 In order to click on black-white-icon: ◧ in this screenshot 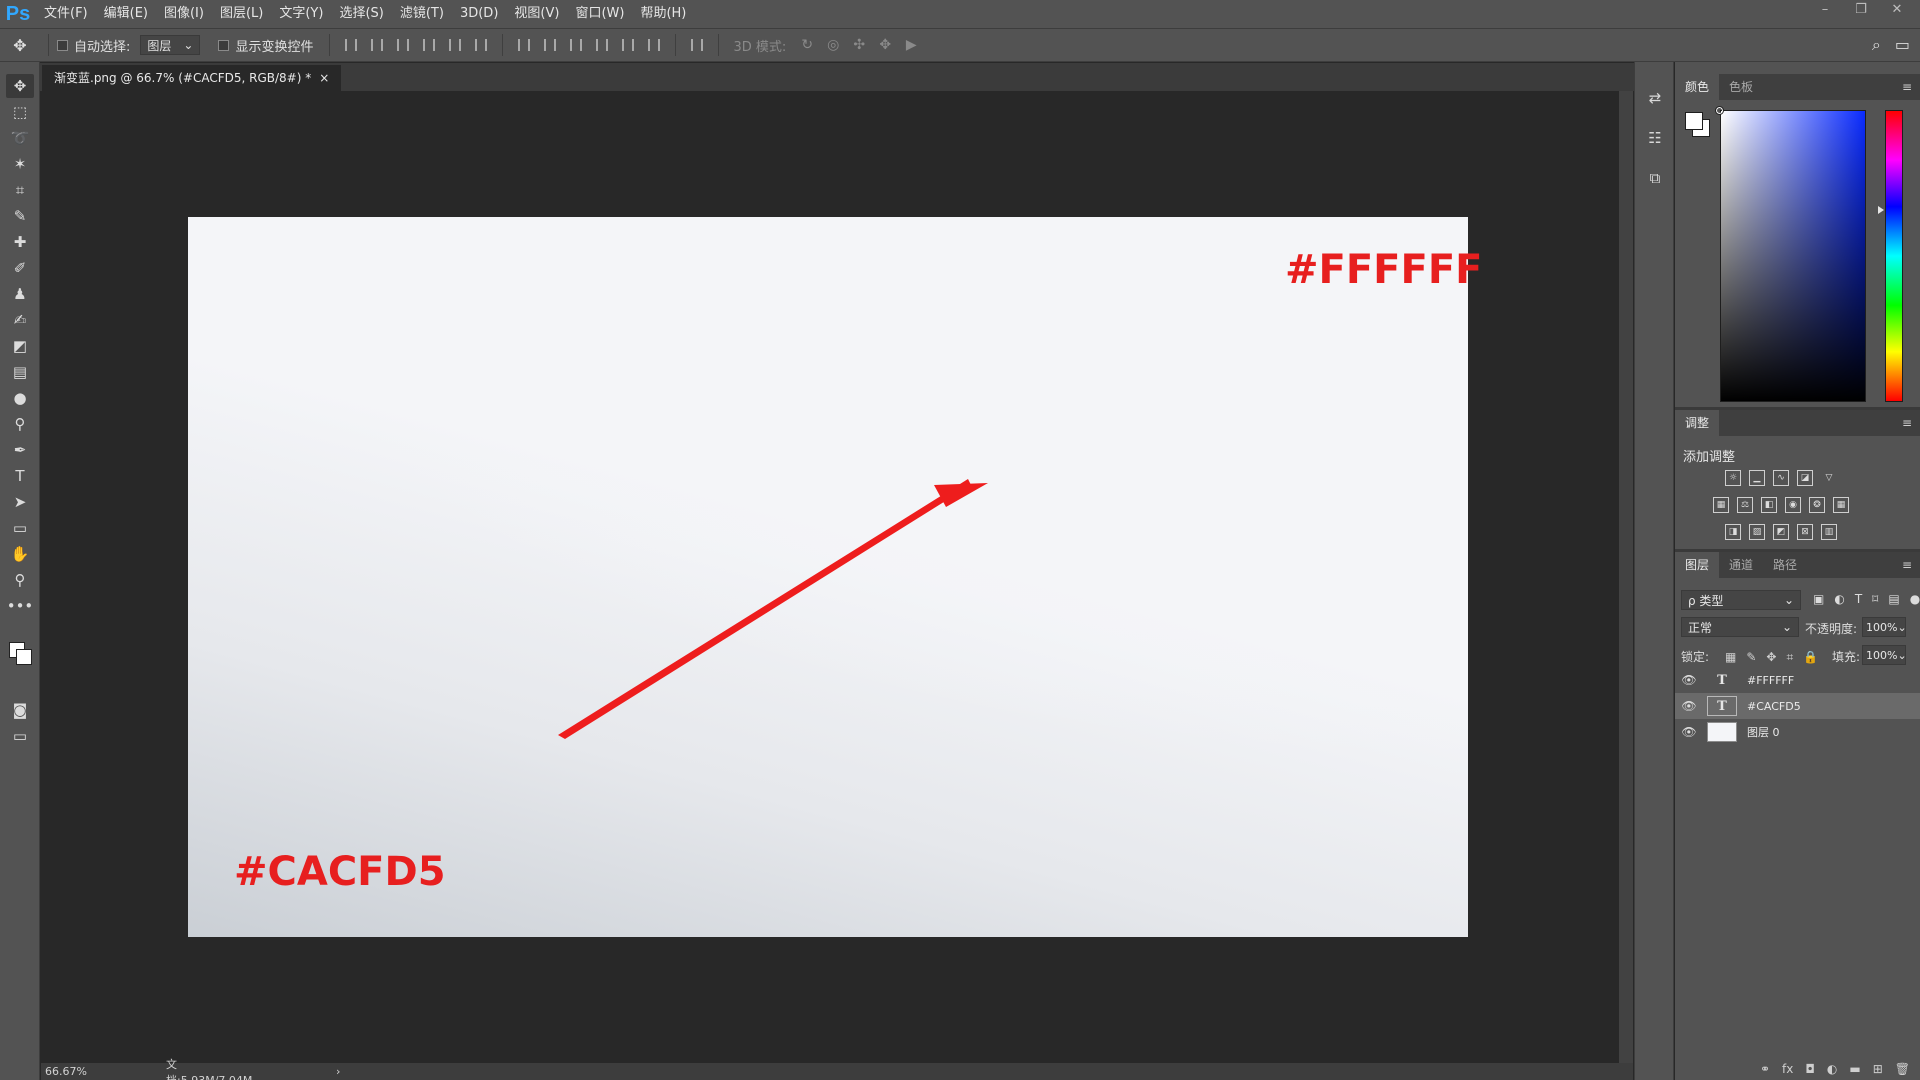, I will do `click(1769, 505)`.